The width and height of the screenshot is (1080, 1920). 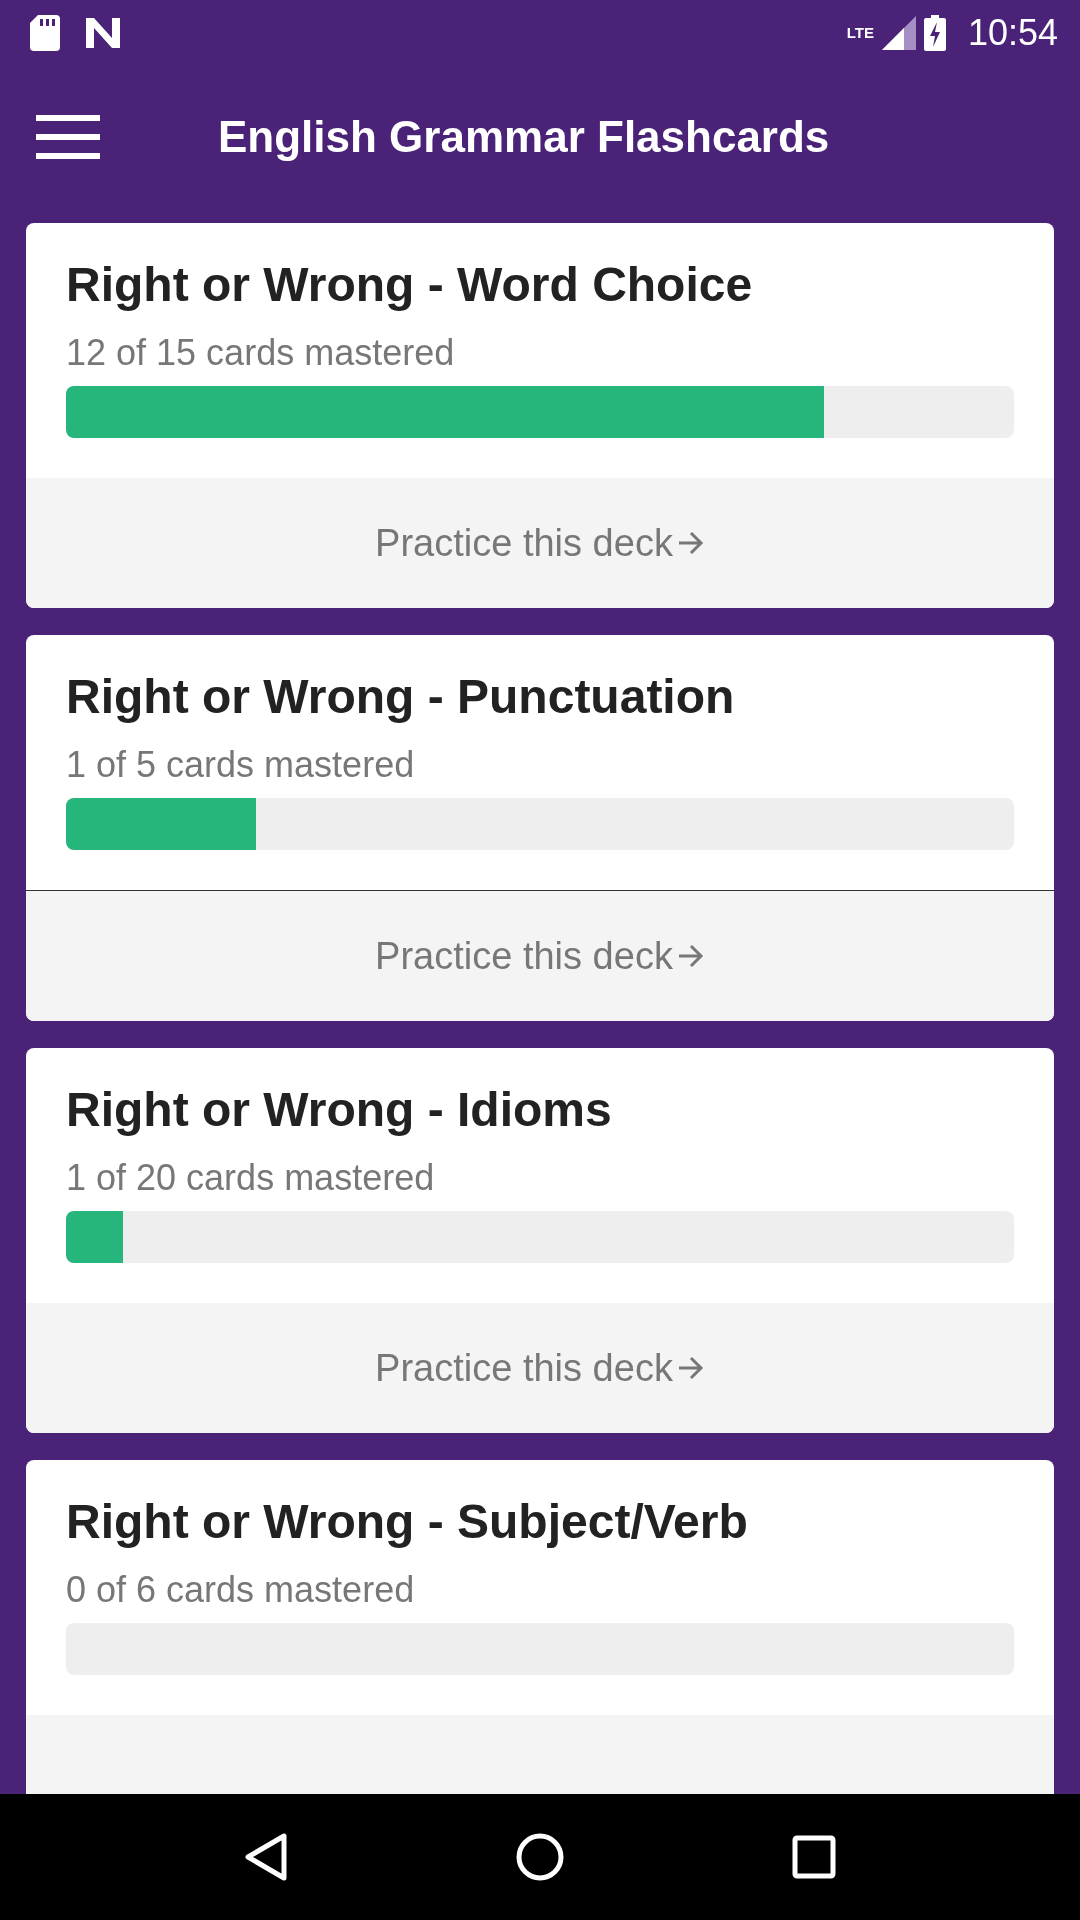 What do you see at coordinates (68, 137) in the screenshot?
I see `menu-icon` at bounding box center [68, 137].